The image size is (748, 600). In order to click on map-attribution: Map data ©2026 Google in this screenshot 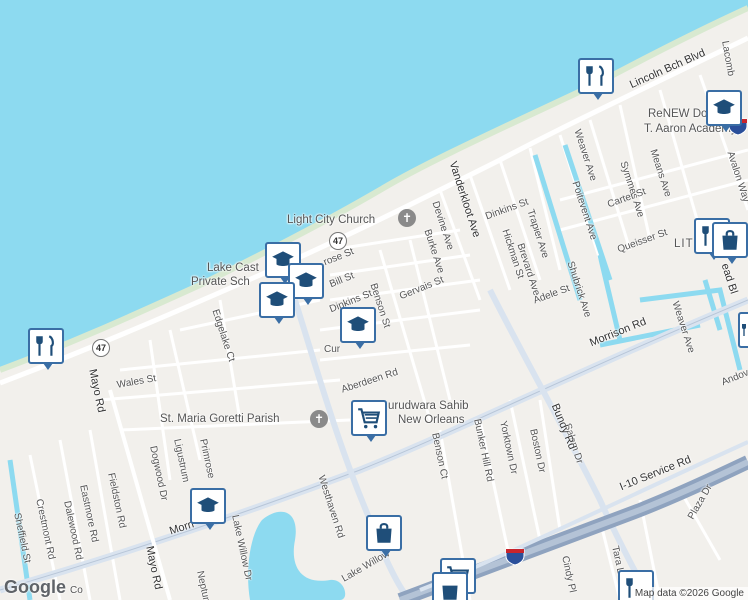, I will do `click(689, 593)`.